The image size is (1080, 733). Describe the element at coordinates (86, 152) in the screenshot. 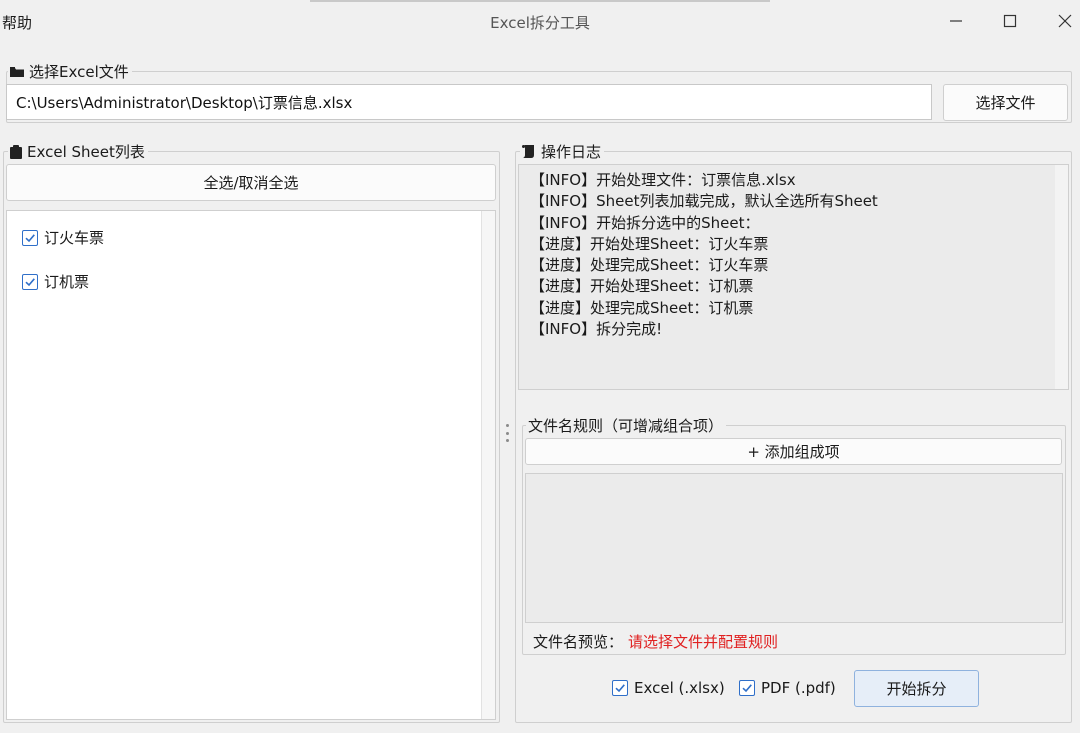

I see `sheet-list-legend-text: Excel Sheet列表` at that location.